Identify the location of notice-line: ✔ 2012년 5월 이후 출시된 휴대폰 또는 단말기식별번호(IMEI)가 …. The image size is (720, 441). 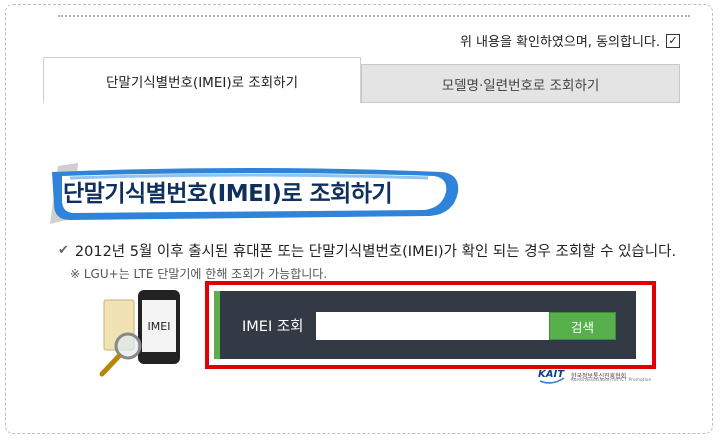
(367, 250).